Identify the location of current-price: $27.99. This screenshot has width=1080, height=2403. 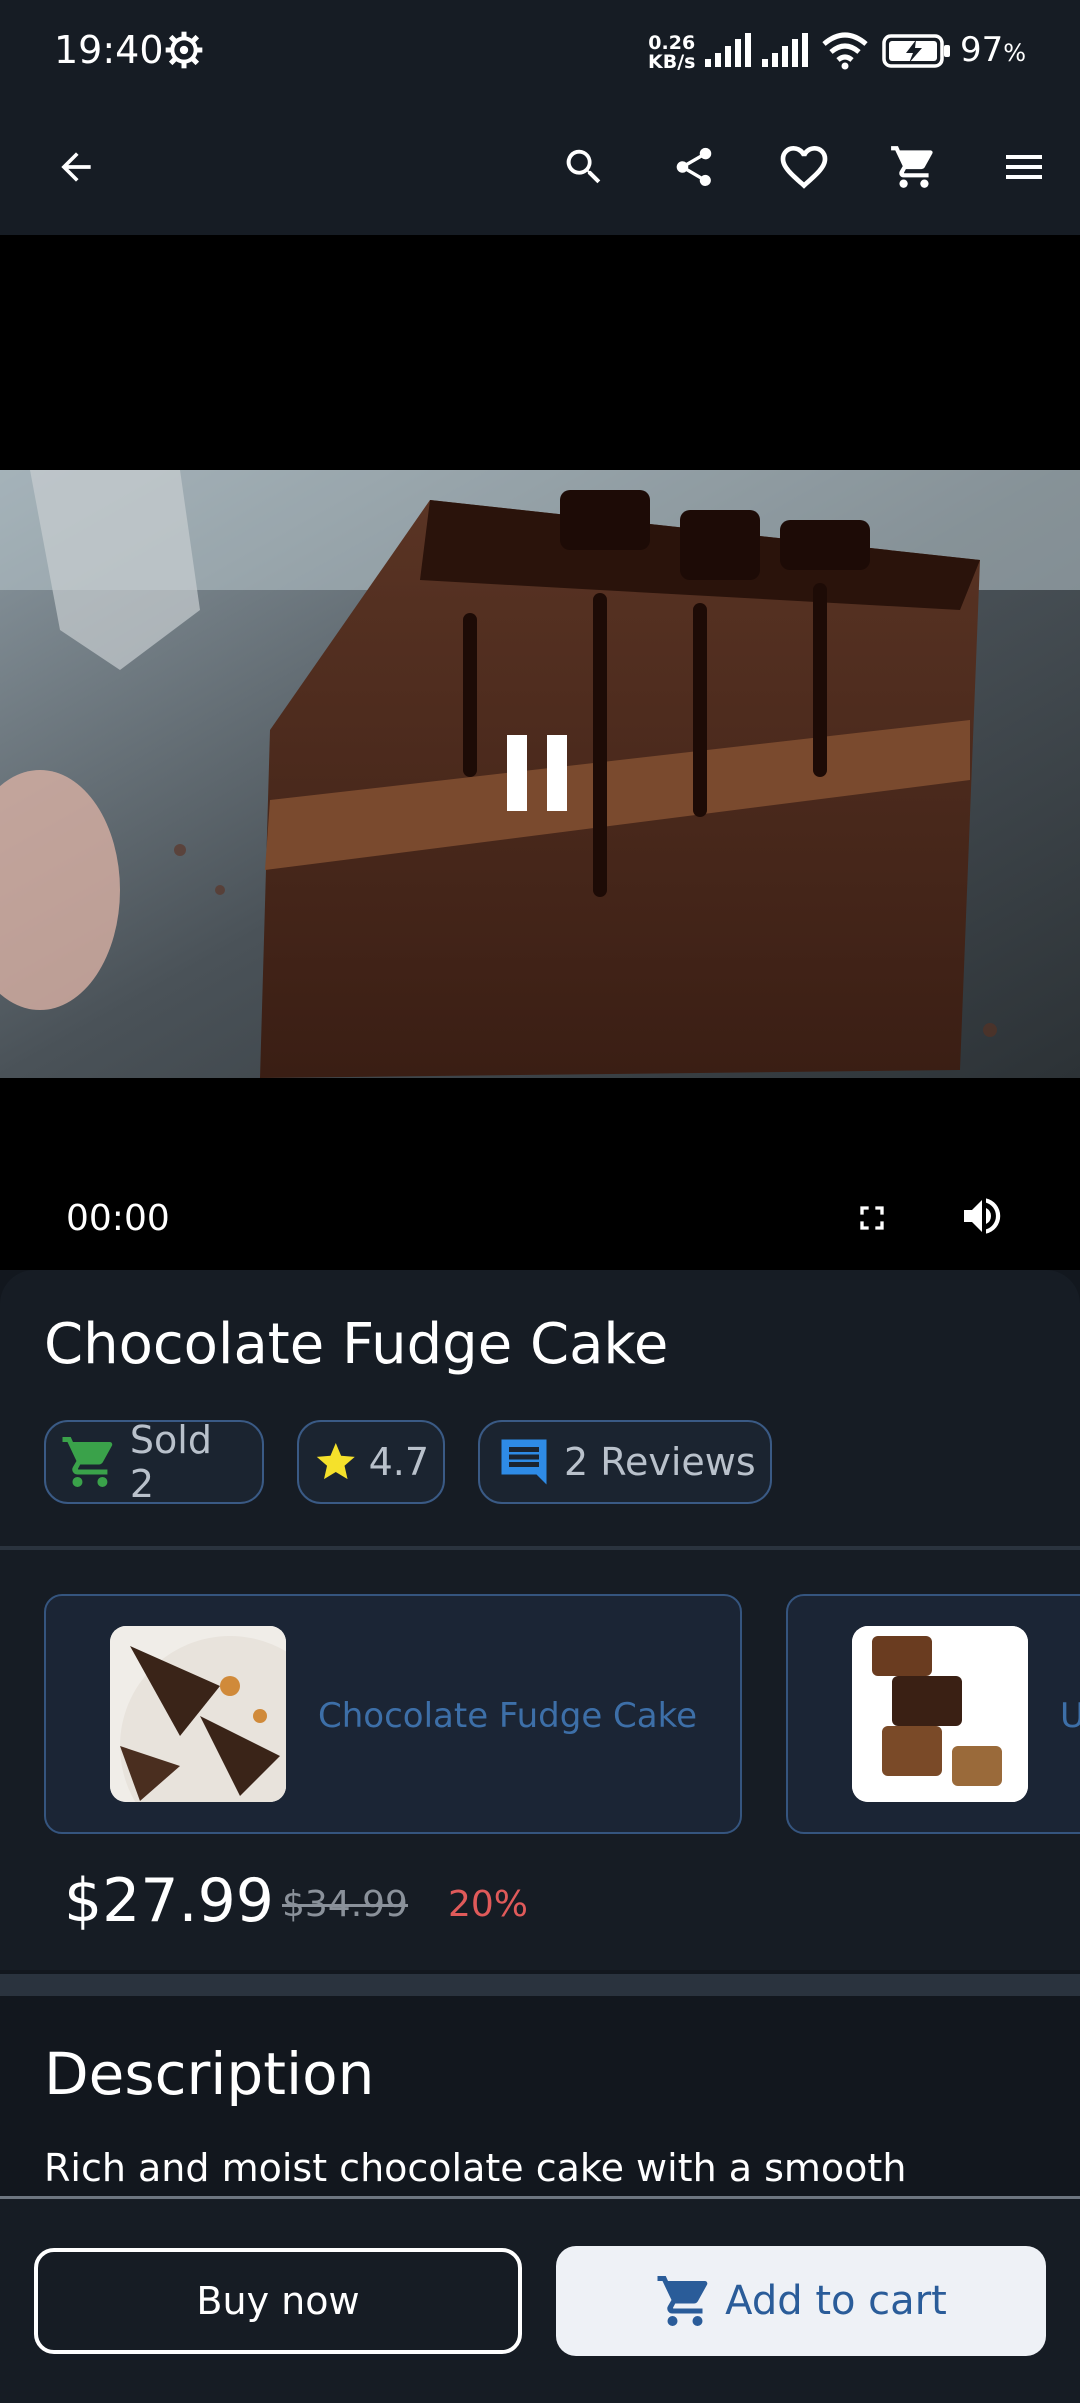
(169, 1901).